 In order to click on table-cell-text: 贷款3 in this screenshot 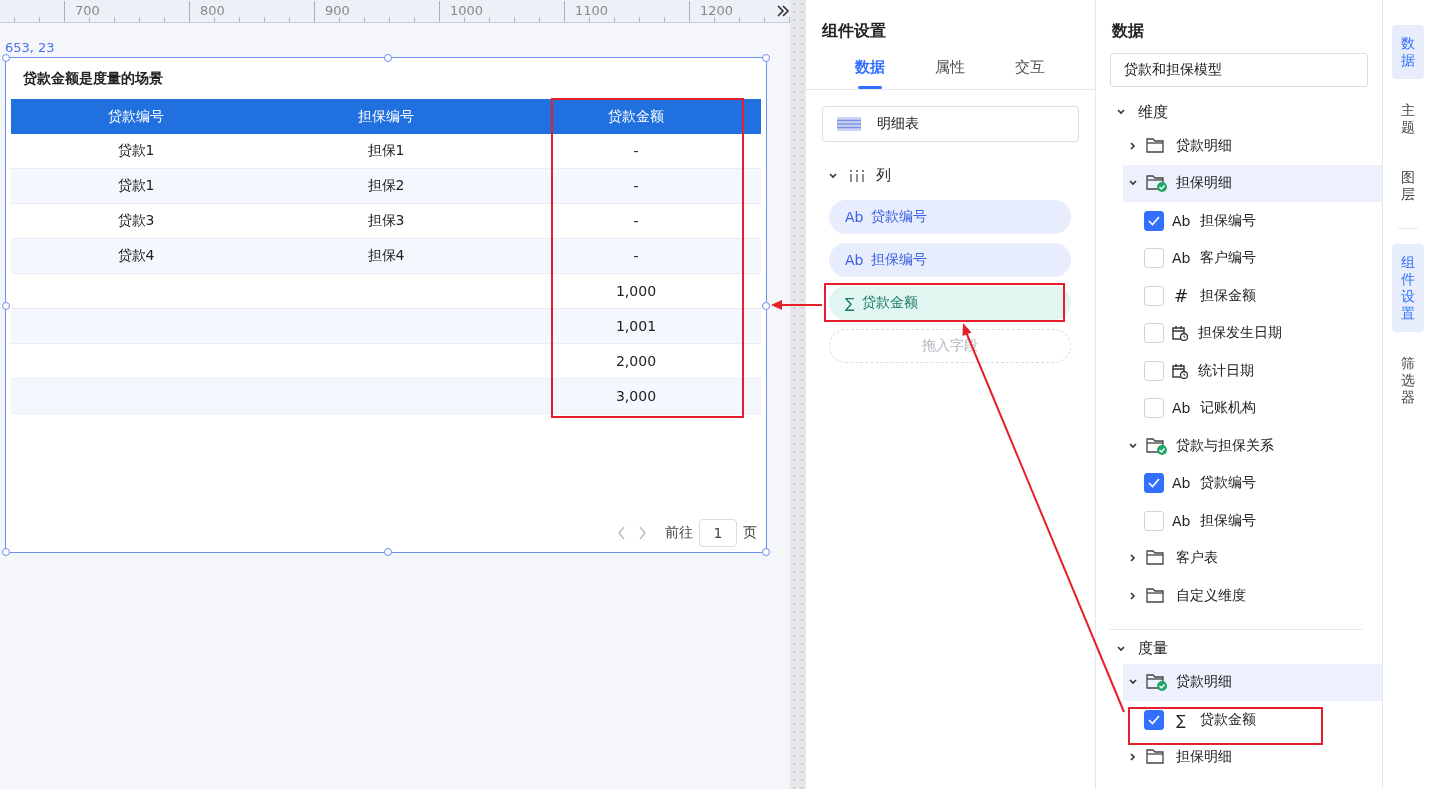, I will do `click(136, 221)`.